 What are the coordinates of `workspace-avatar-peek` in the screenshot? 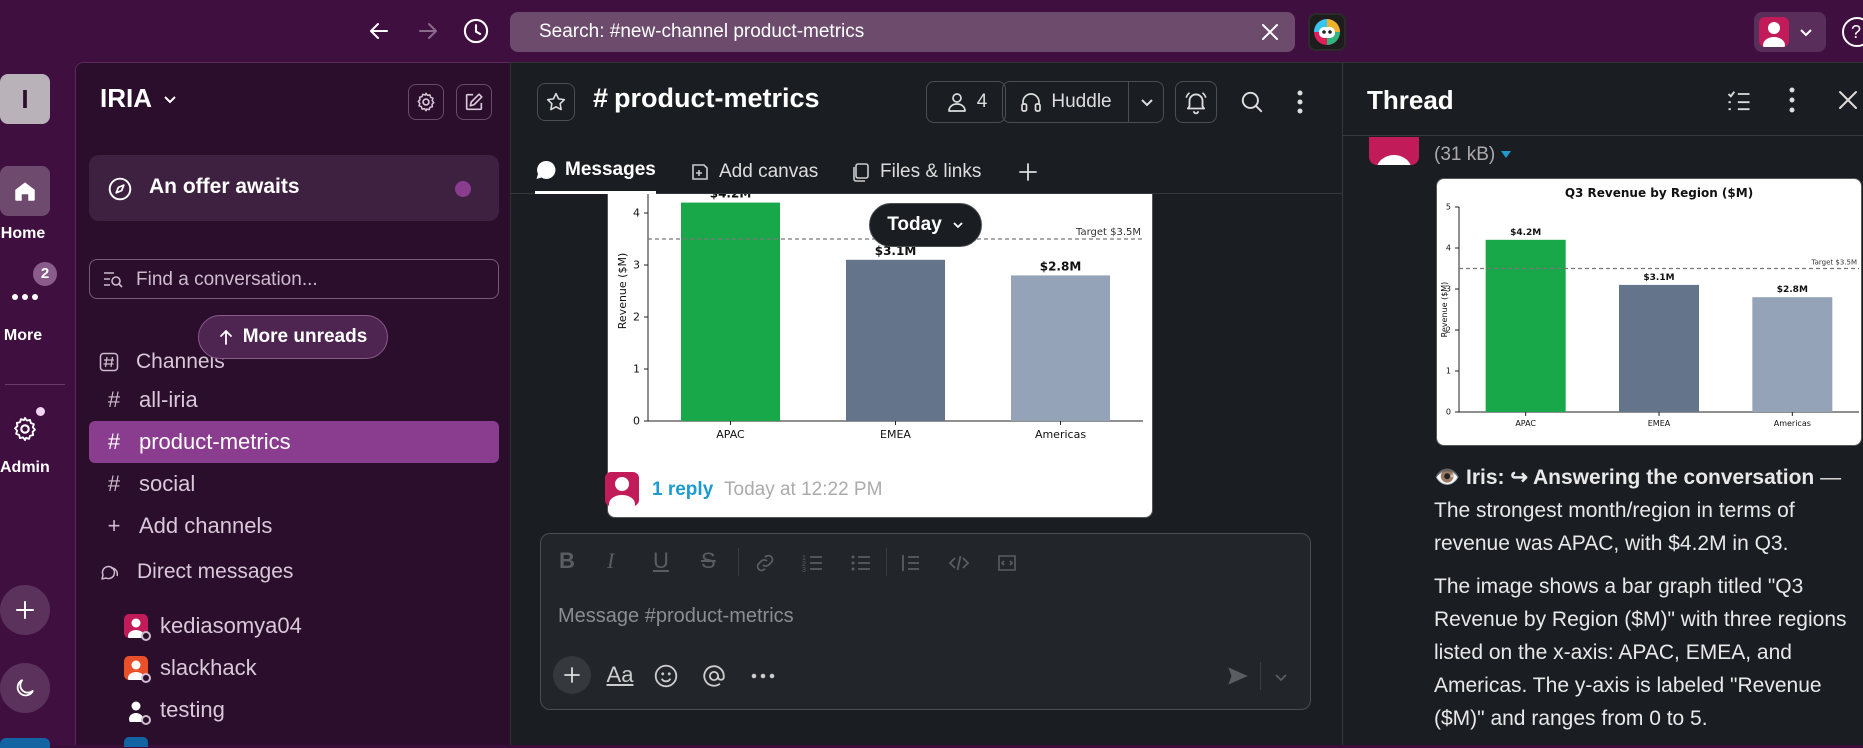 It's located at (25, 743).